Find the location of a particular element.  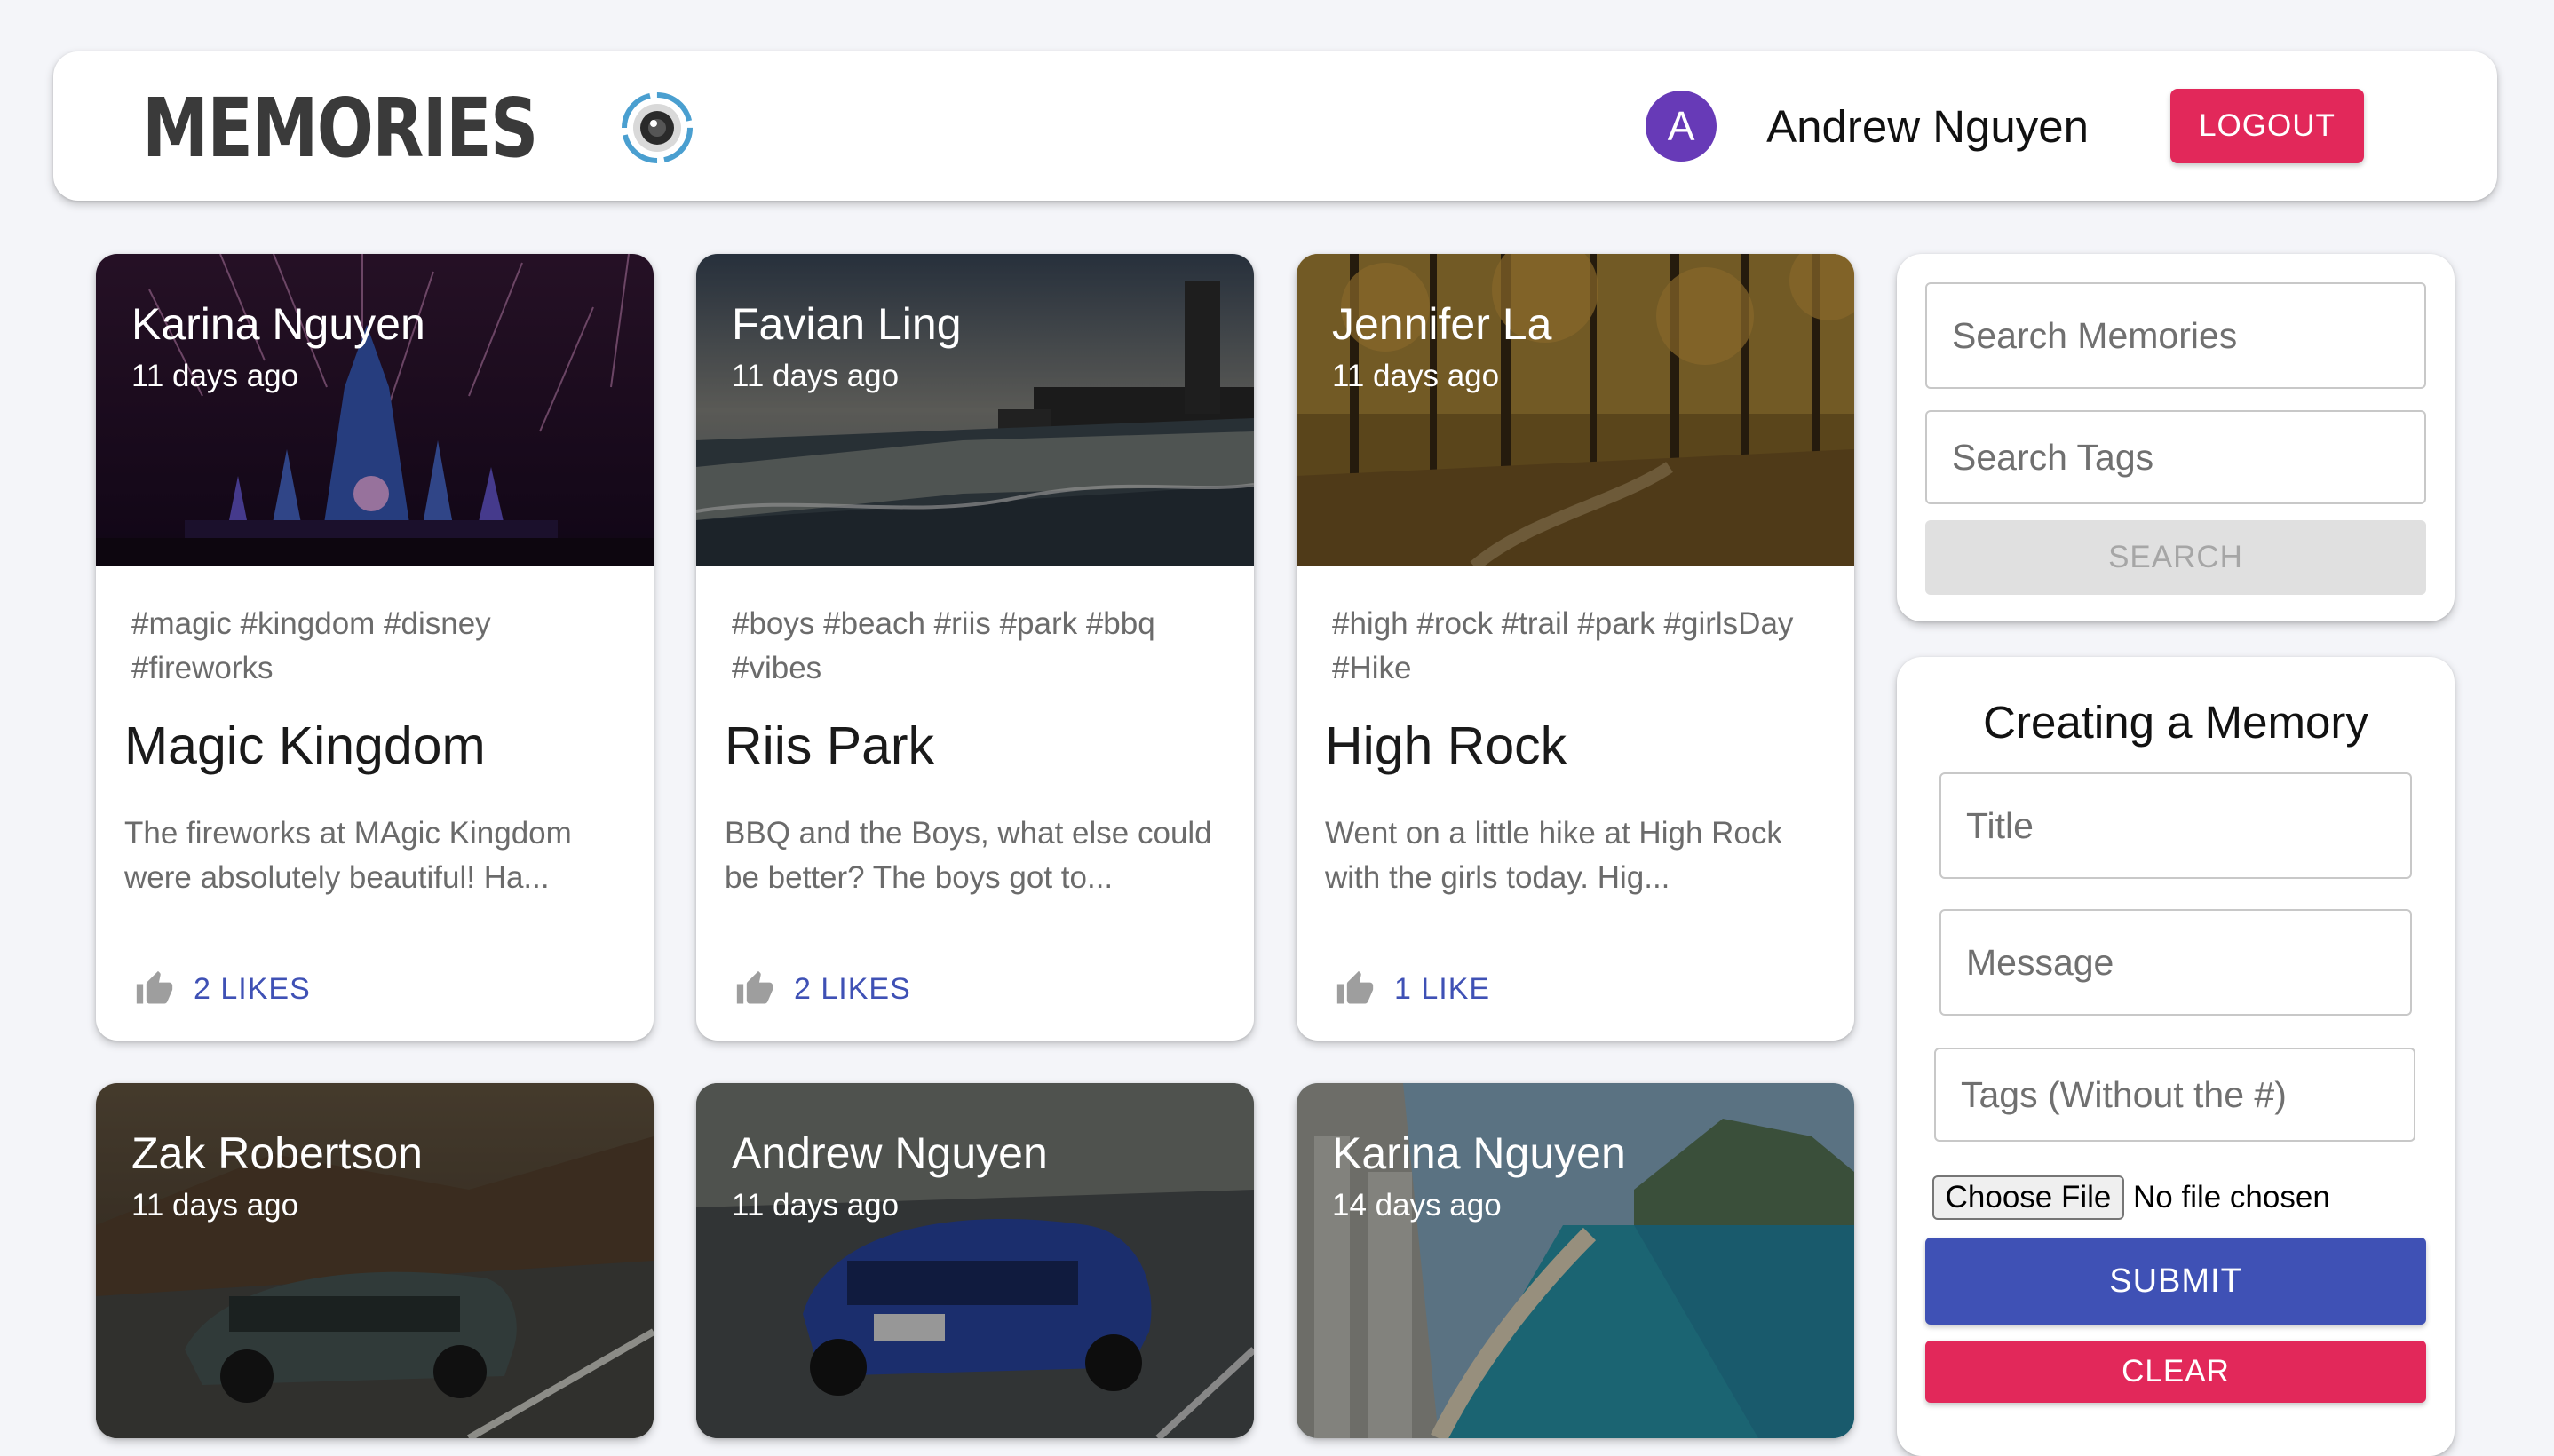

like-button: 1 LIKE is located at coordinates (1413, 989).